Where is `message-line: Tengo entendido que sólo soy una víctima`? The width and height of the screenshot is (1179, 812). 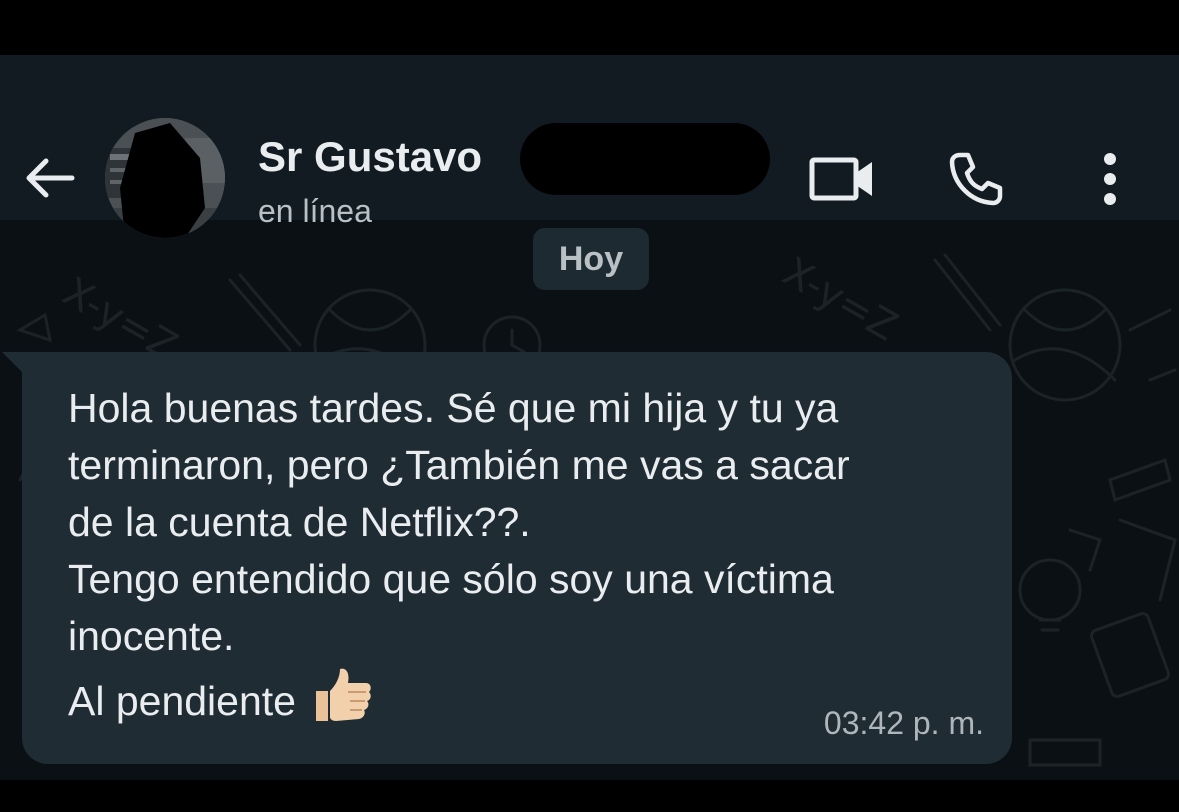
message-line: Tengo entendido que sólo soy una víctima is located at coordinates (451, 579).